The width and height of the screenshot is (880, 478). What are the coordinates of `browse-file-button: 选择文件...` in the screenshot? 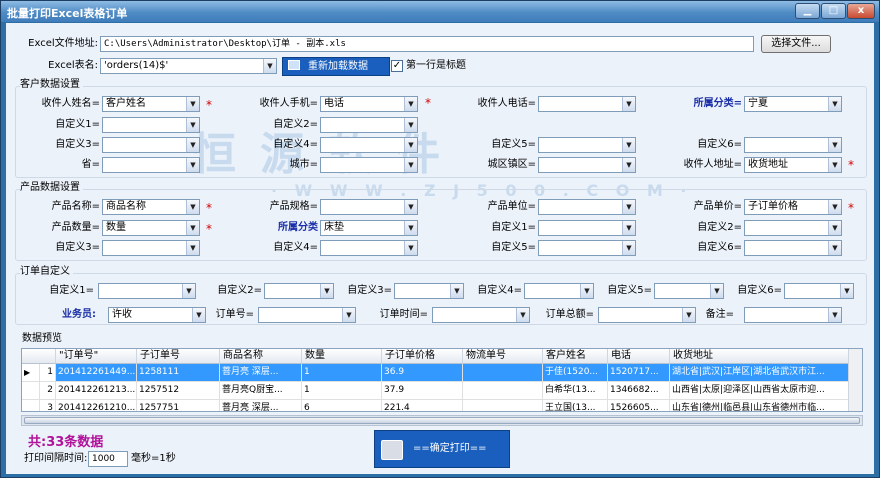 It's located at (796, 44).